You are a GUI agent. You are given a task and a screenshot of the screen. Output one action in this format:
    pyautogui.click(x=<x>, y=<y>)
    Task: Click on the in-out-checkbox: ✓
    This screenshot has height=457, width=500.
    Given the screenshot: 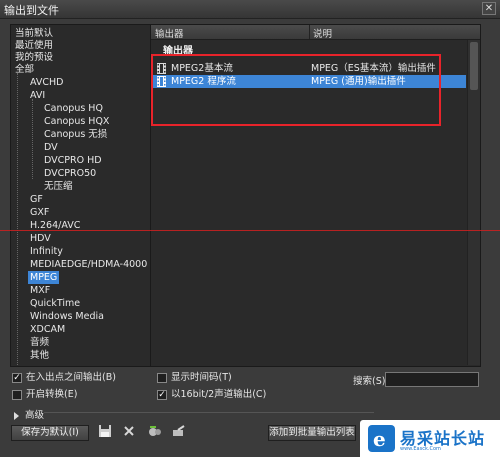 What is the action you would take?
    pyautogui.click(x=17, y=378)
    